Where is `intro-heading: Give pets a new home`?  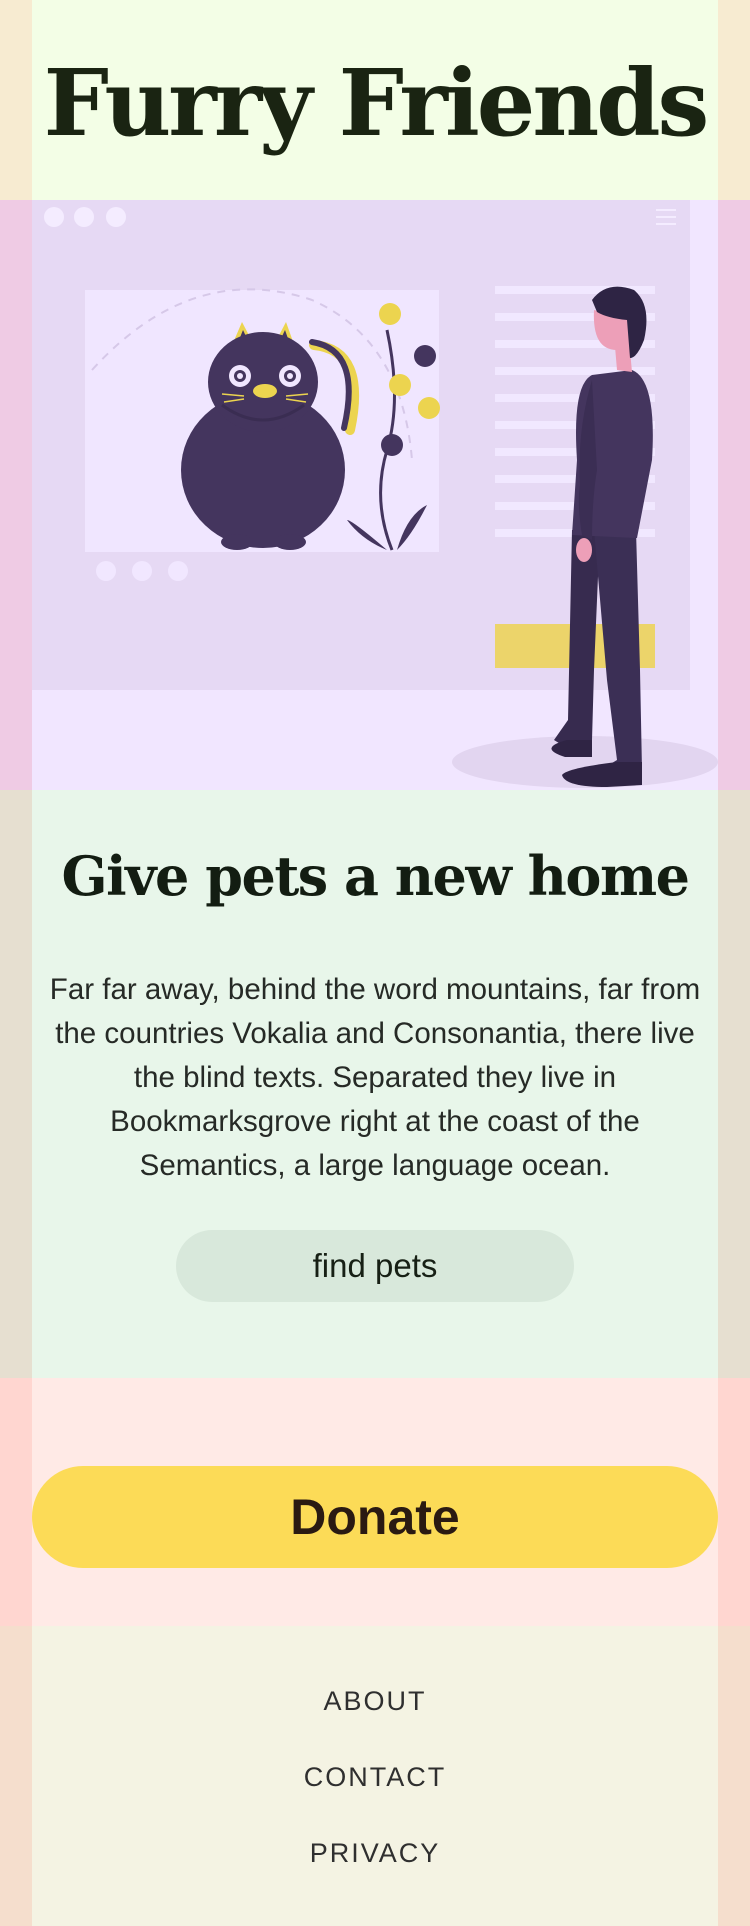
intro-heading: Give pets a new home is located at coordinates (375, 876).